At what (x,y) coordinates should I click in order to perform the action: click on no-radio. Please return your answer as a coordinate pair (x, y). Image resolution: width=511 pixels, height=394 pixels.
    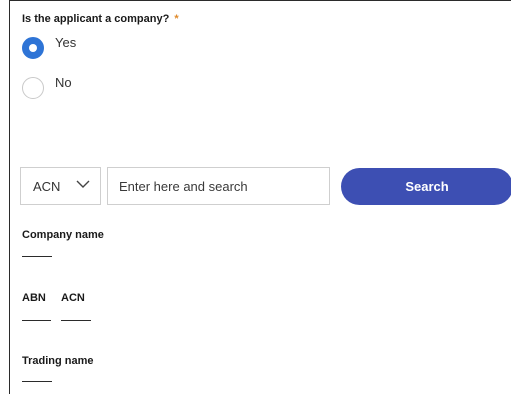
    Looking at the image, I should click on (33, 88).